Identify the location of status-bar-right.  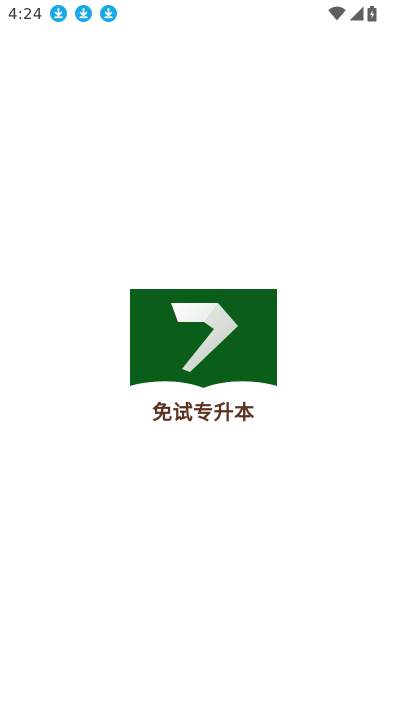
(352, 13).